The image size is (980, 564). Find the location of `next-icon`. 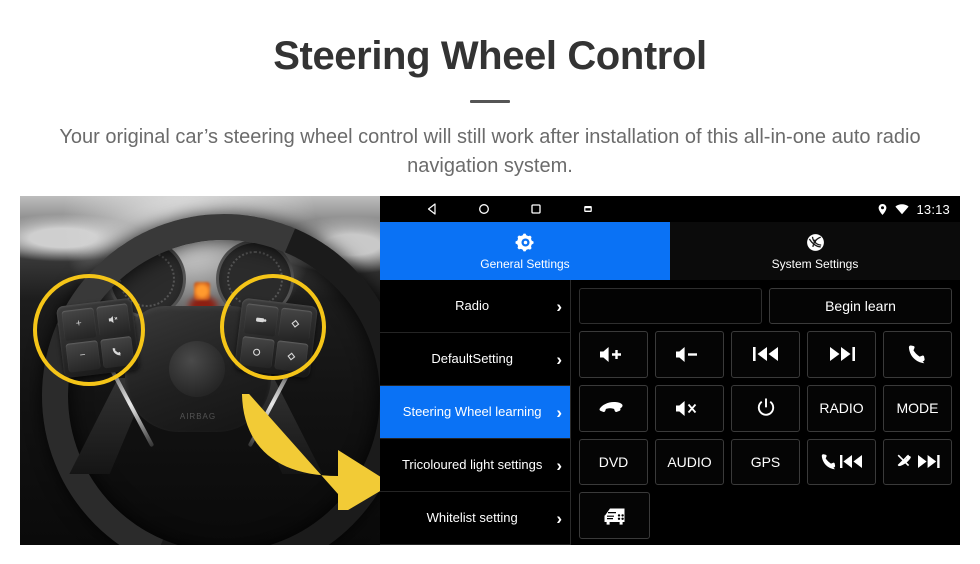

next-icon is located at coordinates (842, 354).